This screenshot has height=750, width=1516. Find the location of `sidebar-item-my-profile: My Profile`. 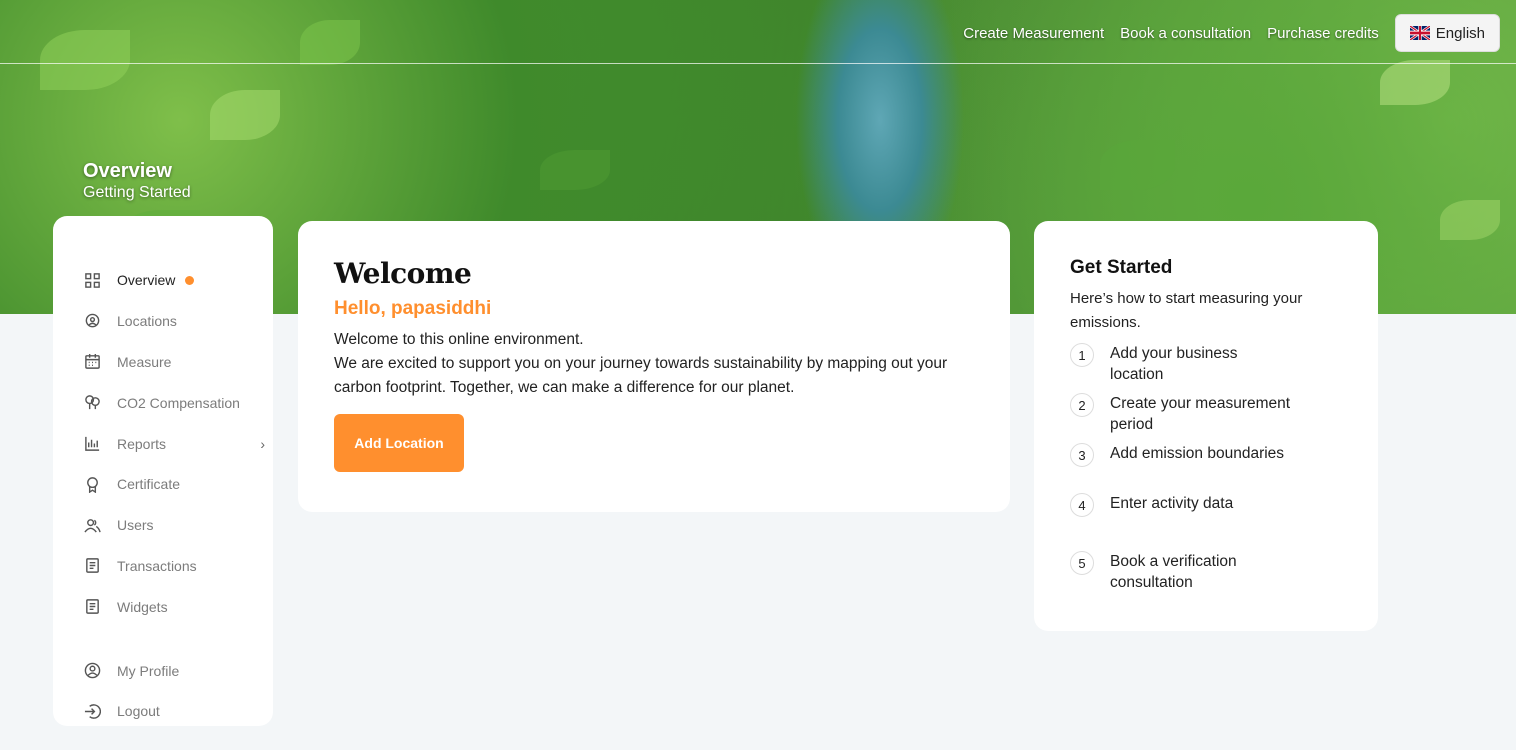

sidebar-item-my-profile: My Profile is located at coordinates (163, 670).